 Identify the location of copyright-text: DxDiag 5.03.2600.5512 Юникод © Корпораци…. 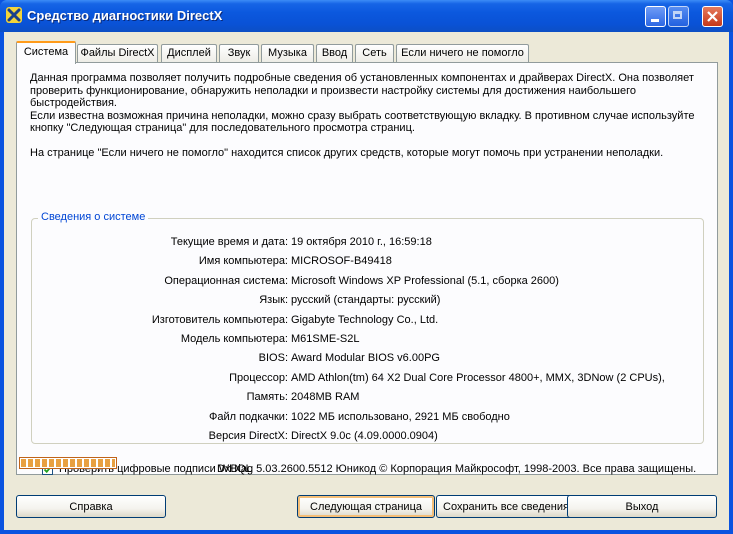
(457, 469).